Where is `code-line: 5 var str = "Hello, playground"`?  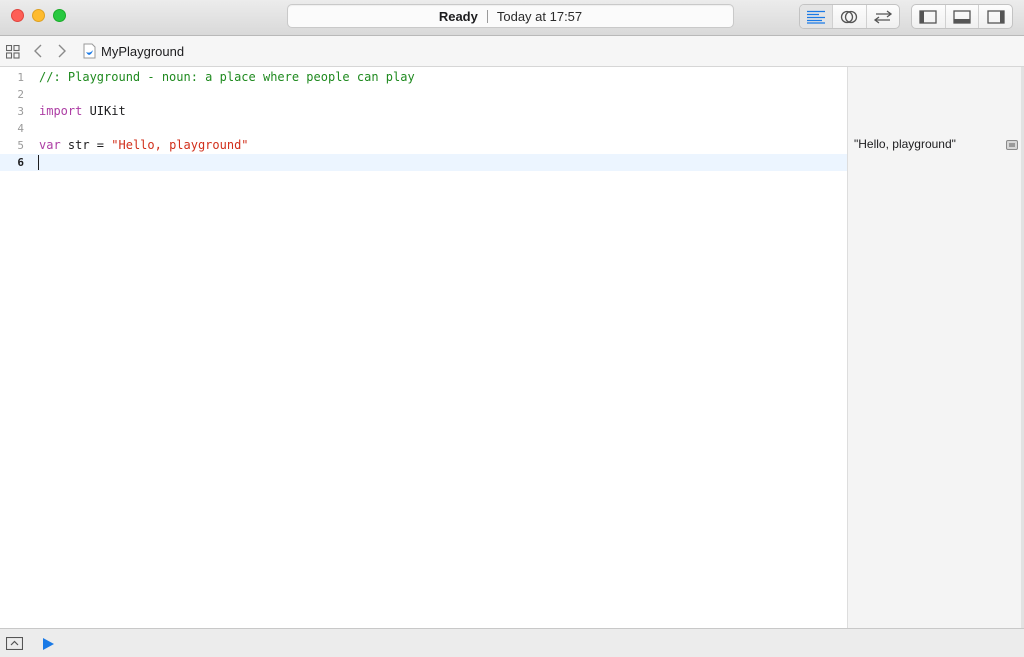
code-line: 5 var str = "Hello, playground" is located at coordinates (423, 145).